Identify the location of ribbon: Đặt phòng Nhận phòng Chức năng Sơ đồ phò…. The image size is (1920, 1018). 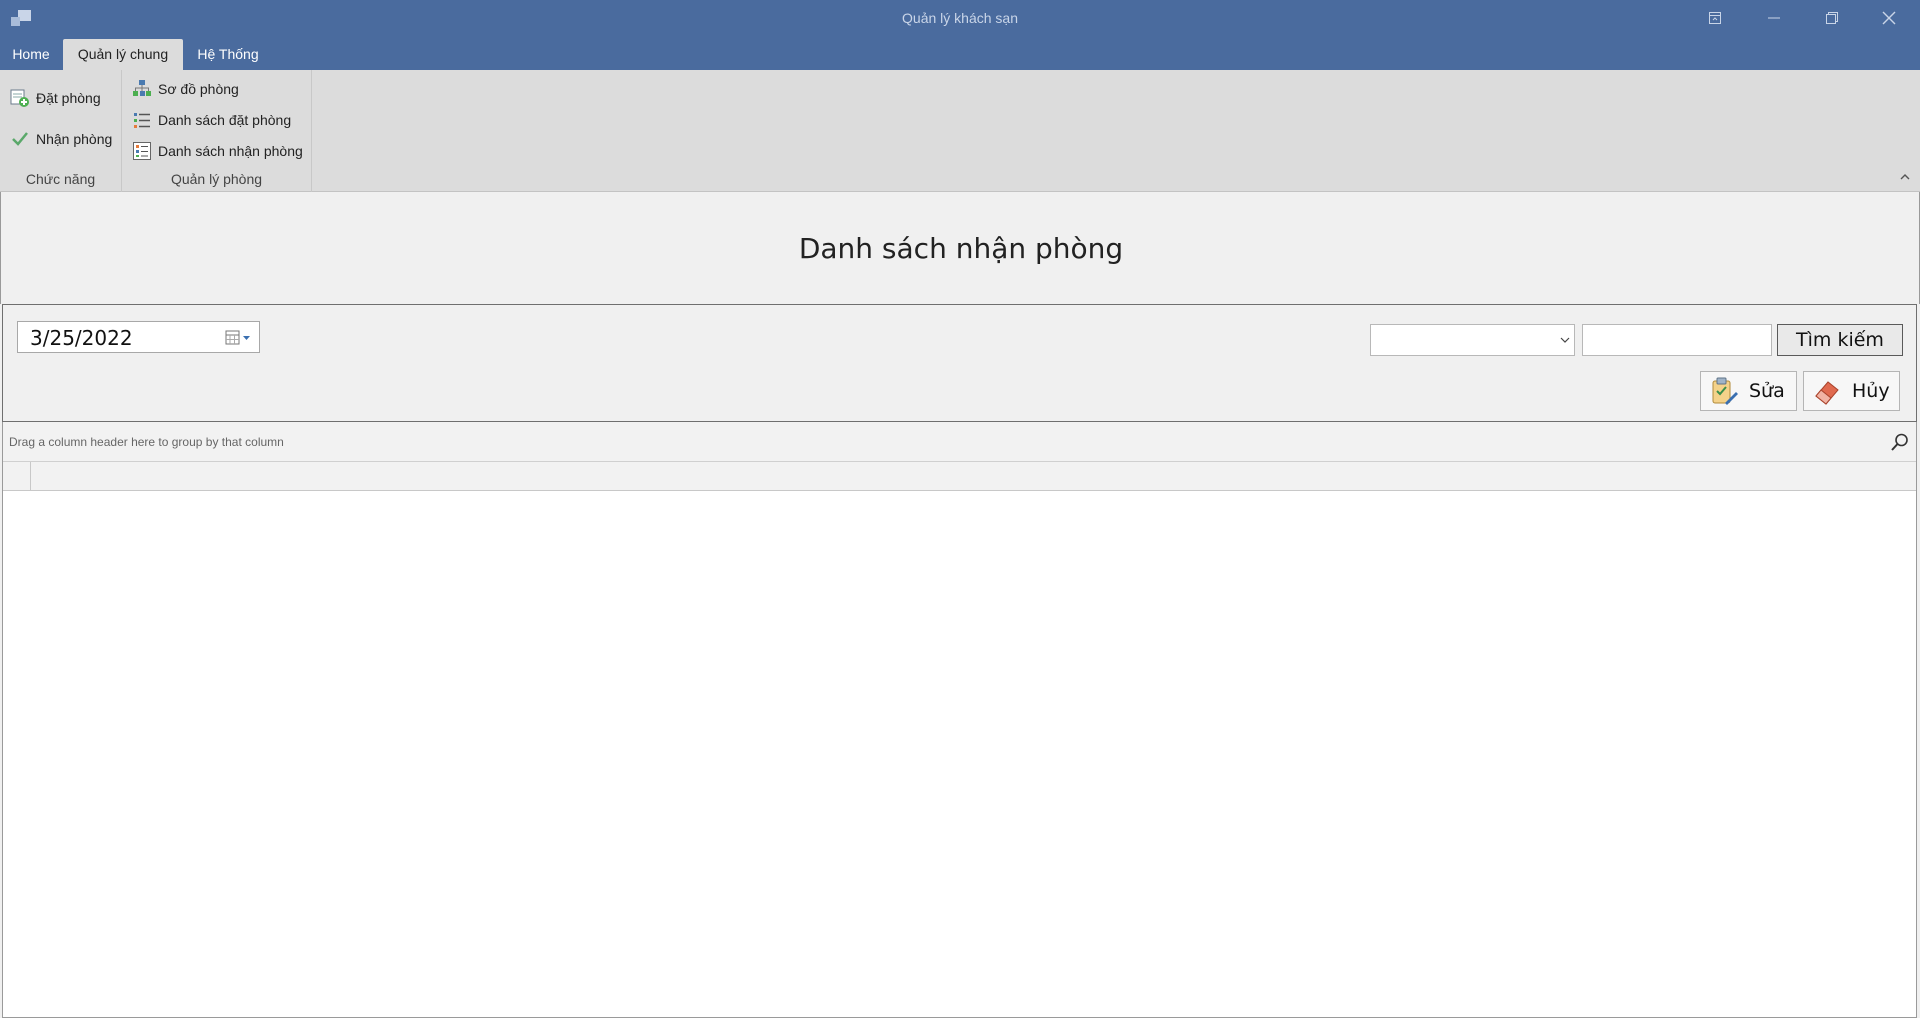
(960, 131).